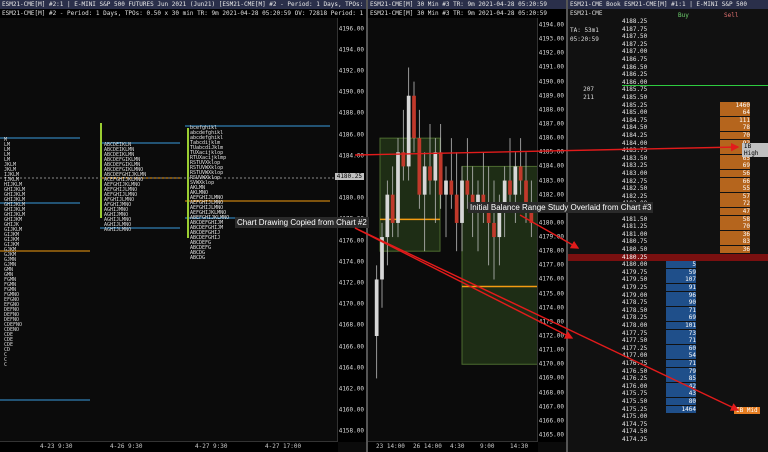 The width and height of the screenshot is (768, 452). Describe the element at coordinates (735, 242) in the screenshot. I see `dom-ask-size: 83` at that location.